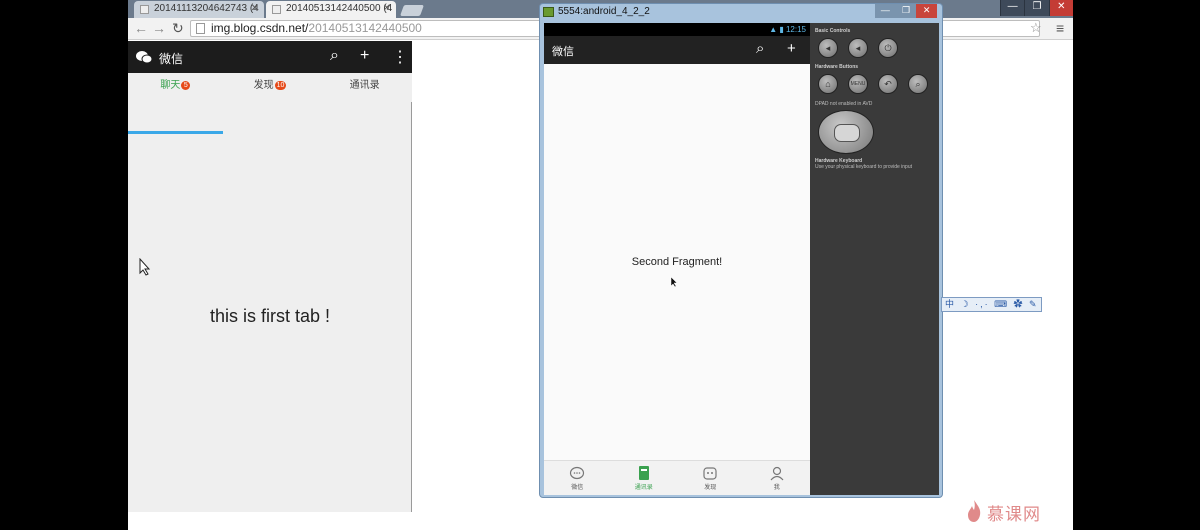 The image size is (1200, 530). What do you see at coordinates (741, 12) in the screenshot?
I see `emulator-title-bar: 5554:android_4_2_2 — ❐ ✕` at bounding box center [741, 12].